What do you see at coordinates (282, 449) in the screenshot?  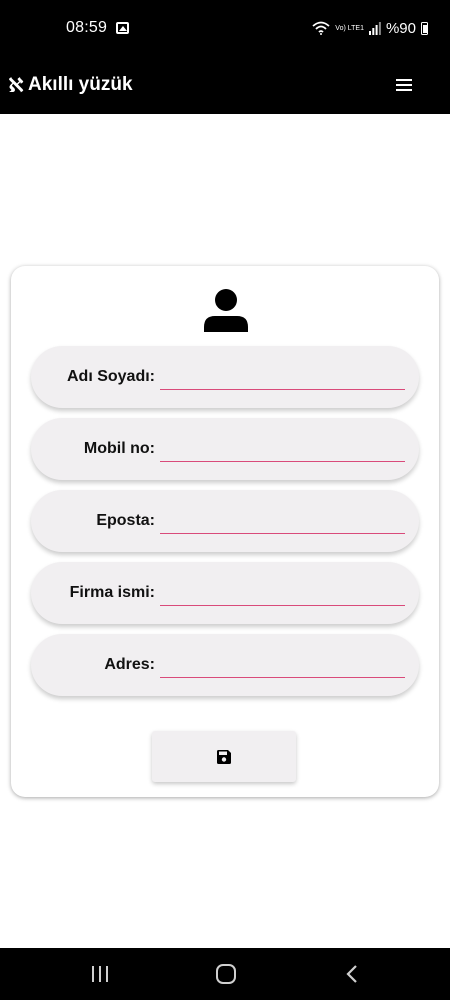 I see `mobile-input` at bounding box center [282, 449].